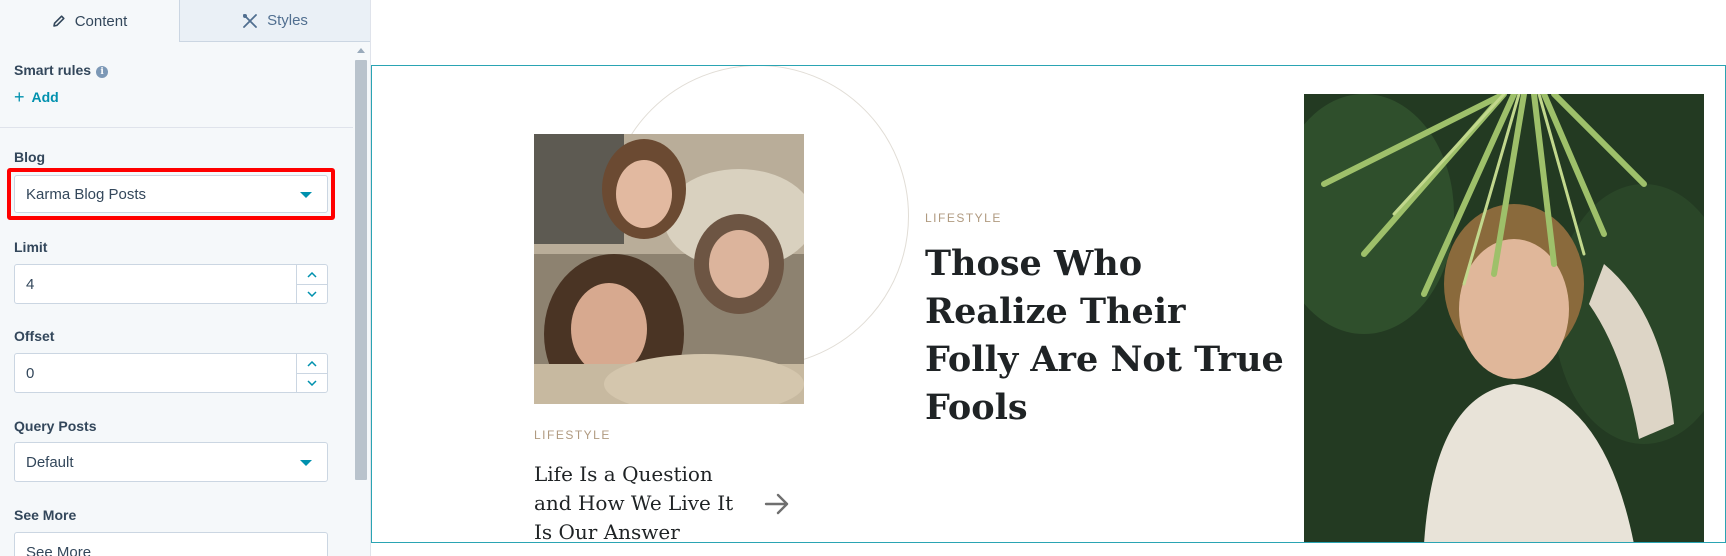  I want to click on section-divider, so click(176, 127).